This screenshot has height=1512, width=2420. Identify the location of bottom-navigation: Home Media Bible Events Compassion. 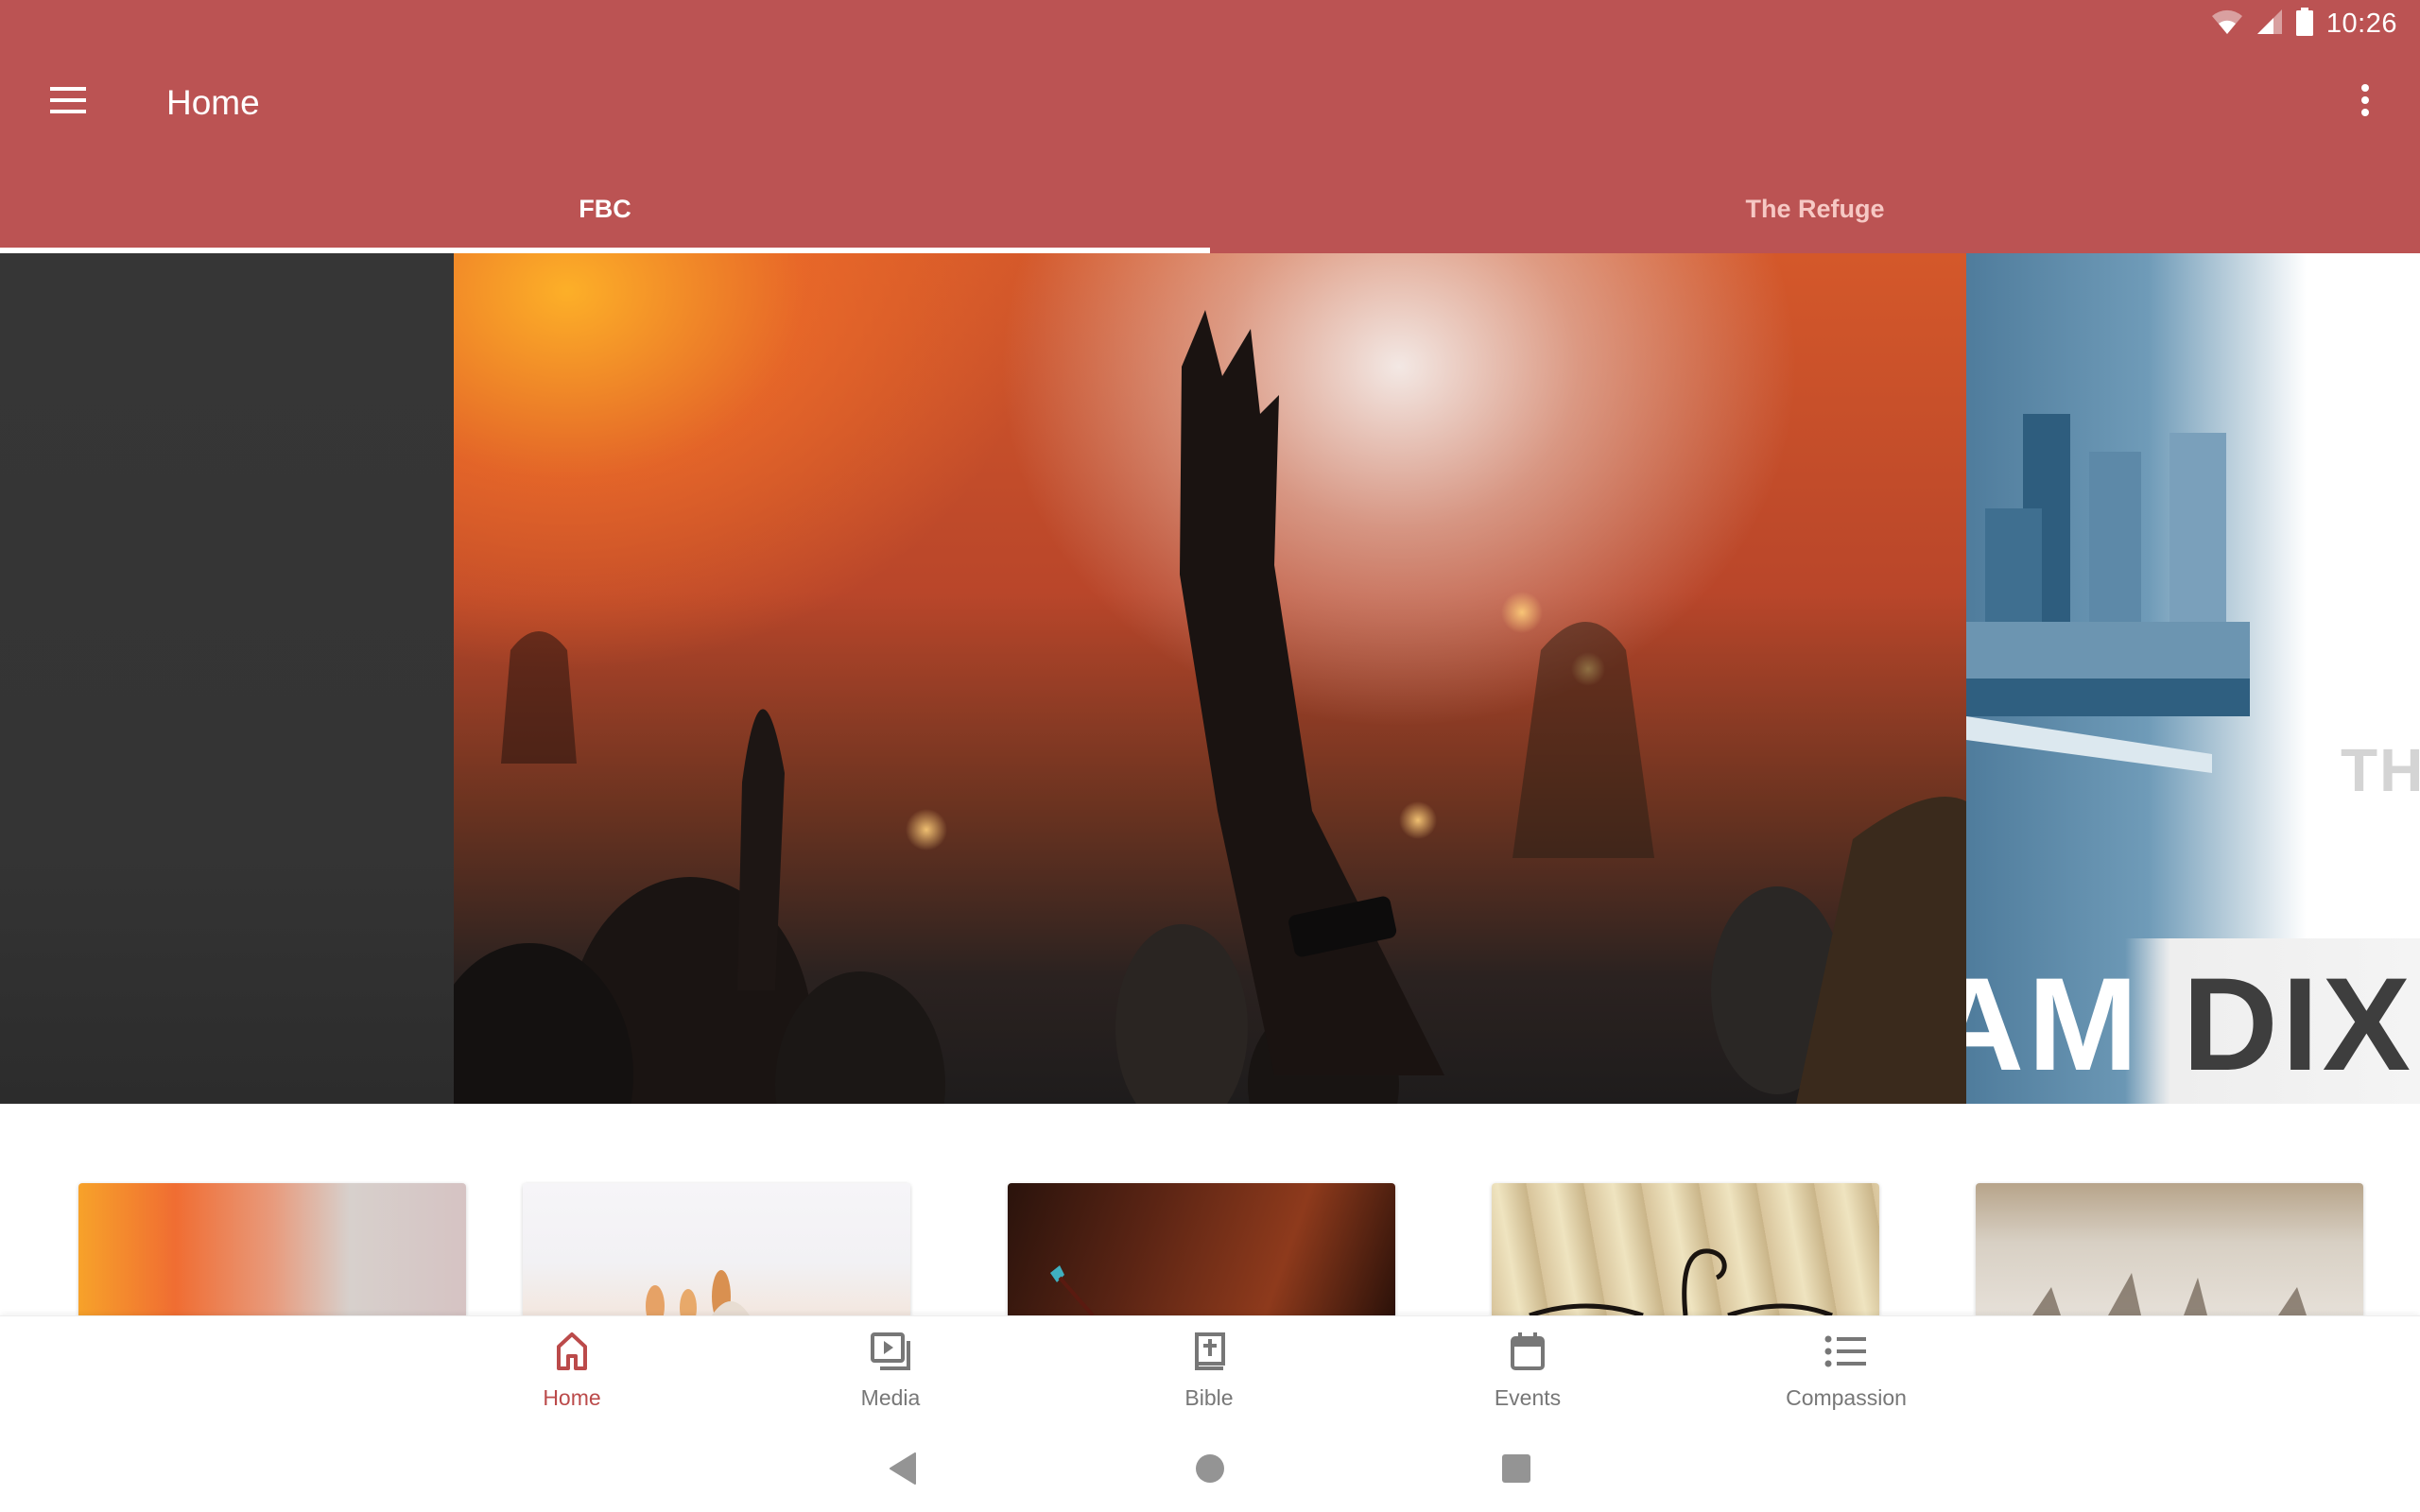
(1210, 1371).